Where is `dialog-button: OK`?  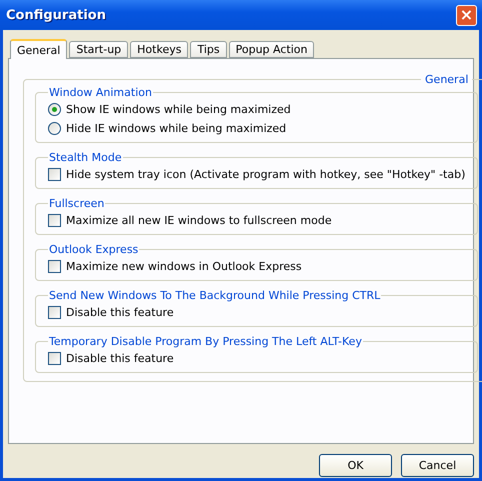
dialog-button: OK is located at coordinates (355, 465).